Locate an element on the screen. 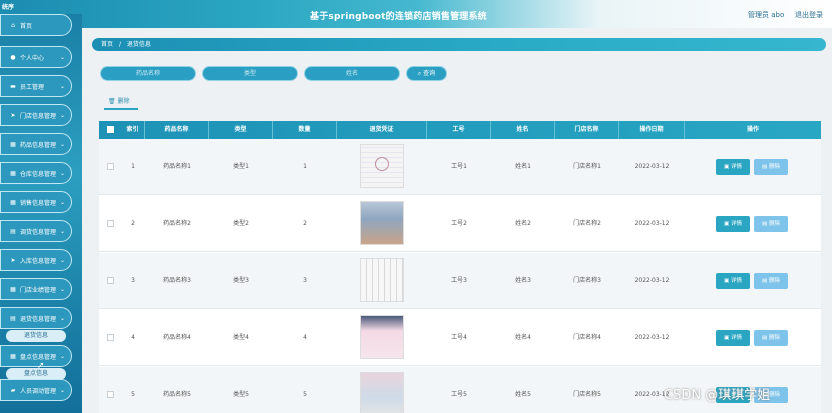  sidebar-item-store: ➤ 门店信息管理 ⌄ is located at coordinates (36, 115).